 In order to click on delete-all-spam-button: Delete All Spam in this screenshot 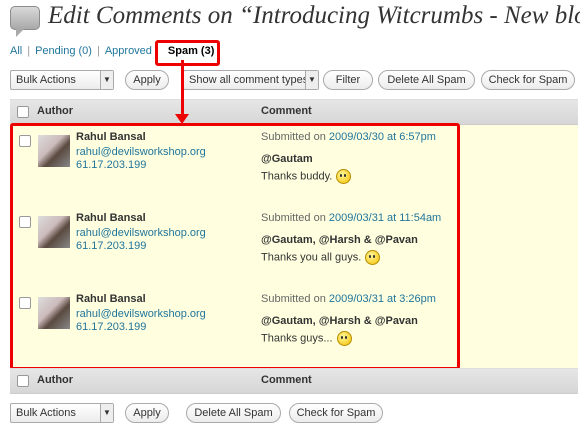, I will do `click(426, 80)`.